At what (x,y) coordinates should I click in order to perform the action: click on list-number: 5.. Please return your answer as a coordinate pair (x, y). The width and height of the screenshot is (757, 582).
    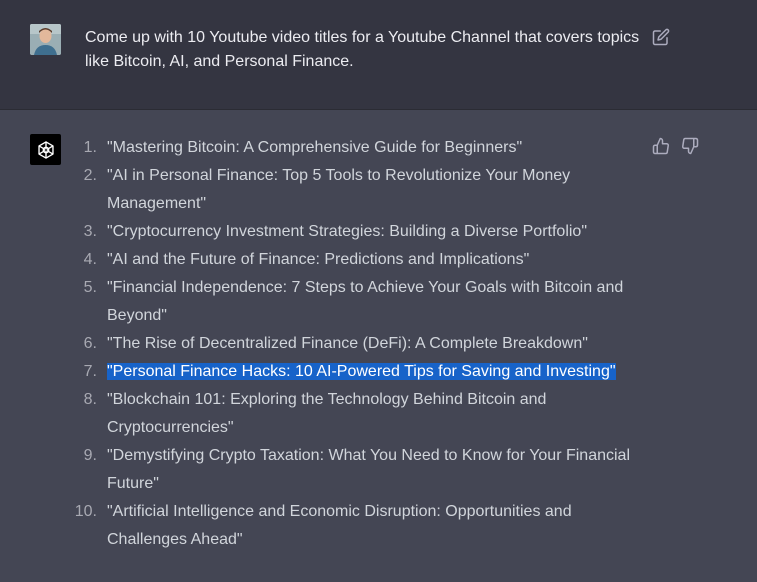
    Looking at the image, I should click on (90, 287).